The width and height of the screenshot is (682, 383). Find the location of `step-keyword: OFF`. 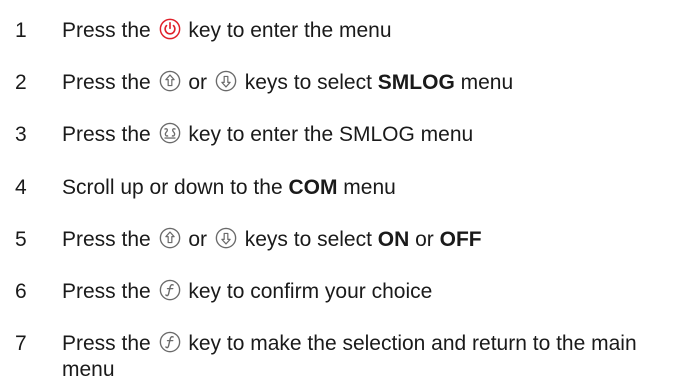

step-keyword: OFF is located at coordinates (460, 239).